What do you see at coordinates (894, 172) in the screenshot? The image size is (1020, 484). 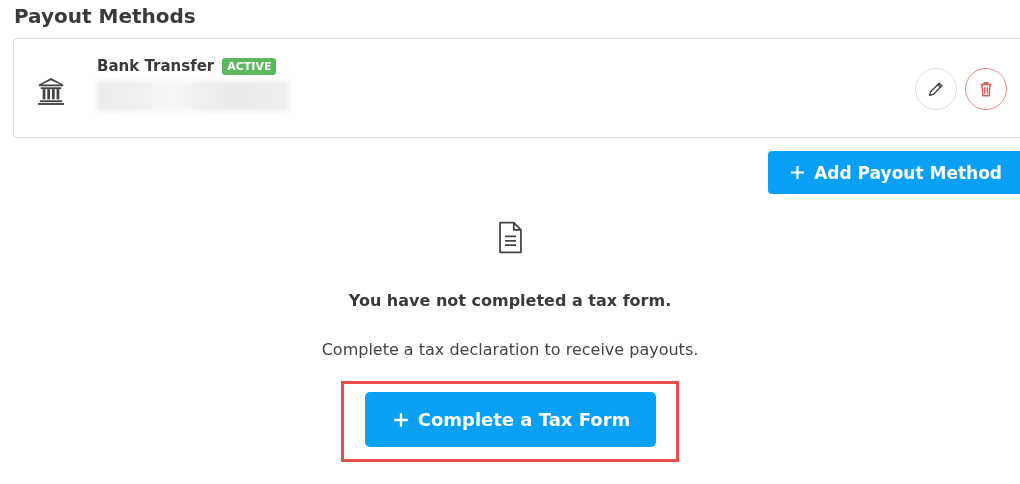 I see `add-payout-method-button: Add Payout Method` at bounding box center [894, 172].